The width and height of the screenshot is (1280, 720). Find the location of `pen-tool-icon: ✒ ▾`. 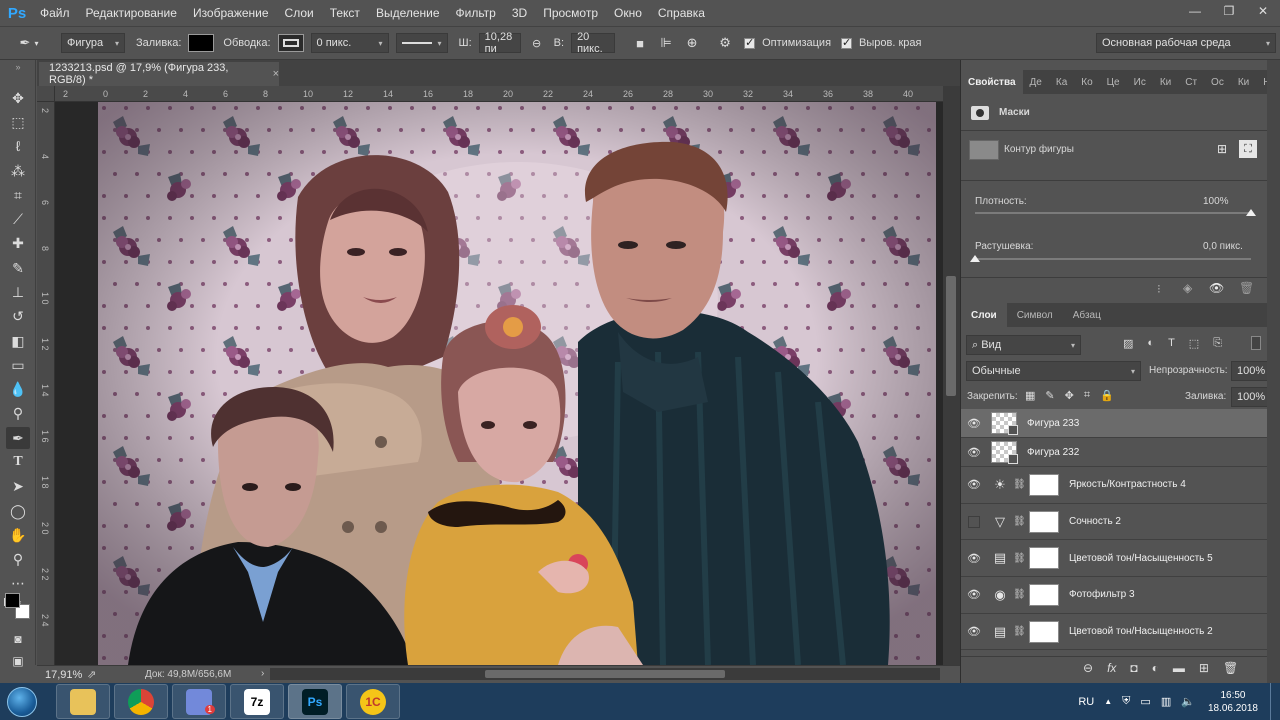

pen-tool-icon: ✒ ▾ is located at coordinates (29, 43).